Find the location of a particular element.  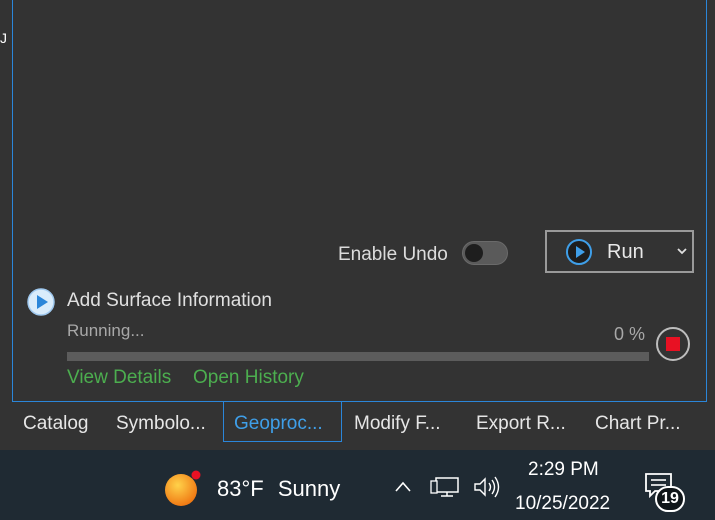

enable-undo-toggle is located at coordinates (485, 253).